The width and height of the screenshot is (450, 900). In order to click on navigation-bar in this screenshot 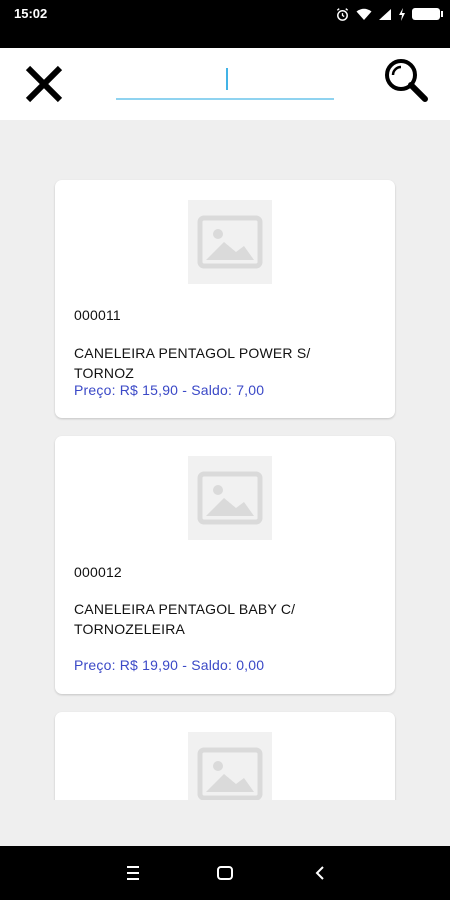, I will do `click(225, 873)`.